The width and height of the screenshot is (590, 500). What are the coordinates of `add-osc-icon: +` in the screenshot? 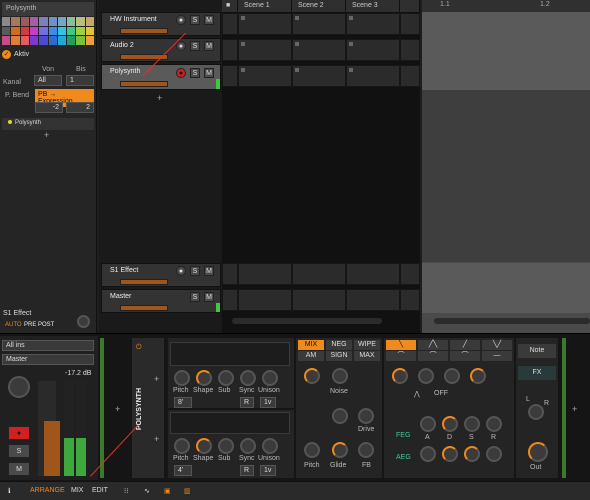 It's located at (156, 379).